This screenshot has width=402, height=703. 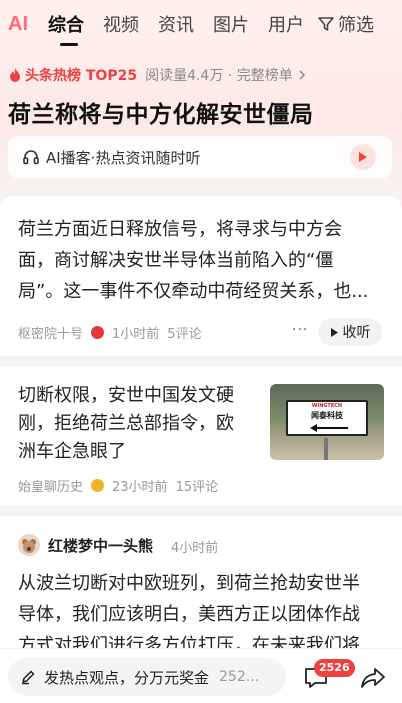 What do you see at coordinates (219, 76) in the screenshot?
I see `hot-list-meta: 阅读量4.4万 · 完整榜单` at bounding box center [219, 76].